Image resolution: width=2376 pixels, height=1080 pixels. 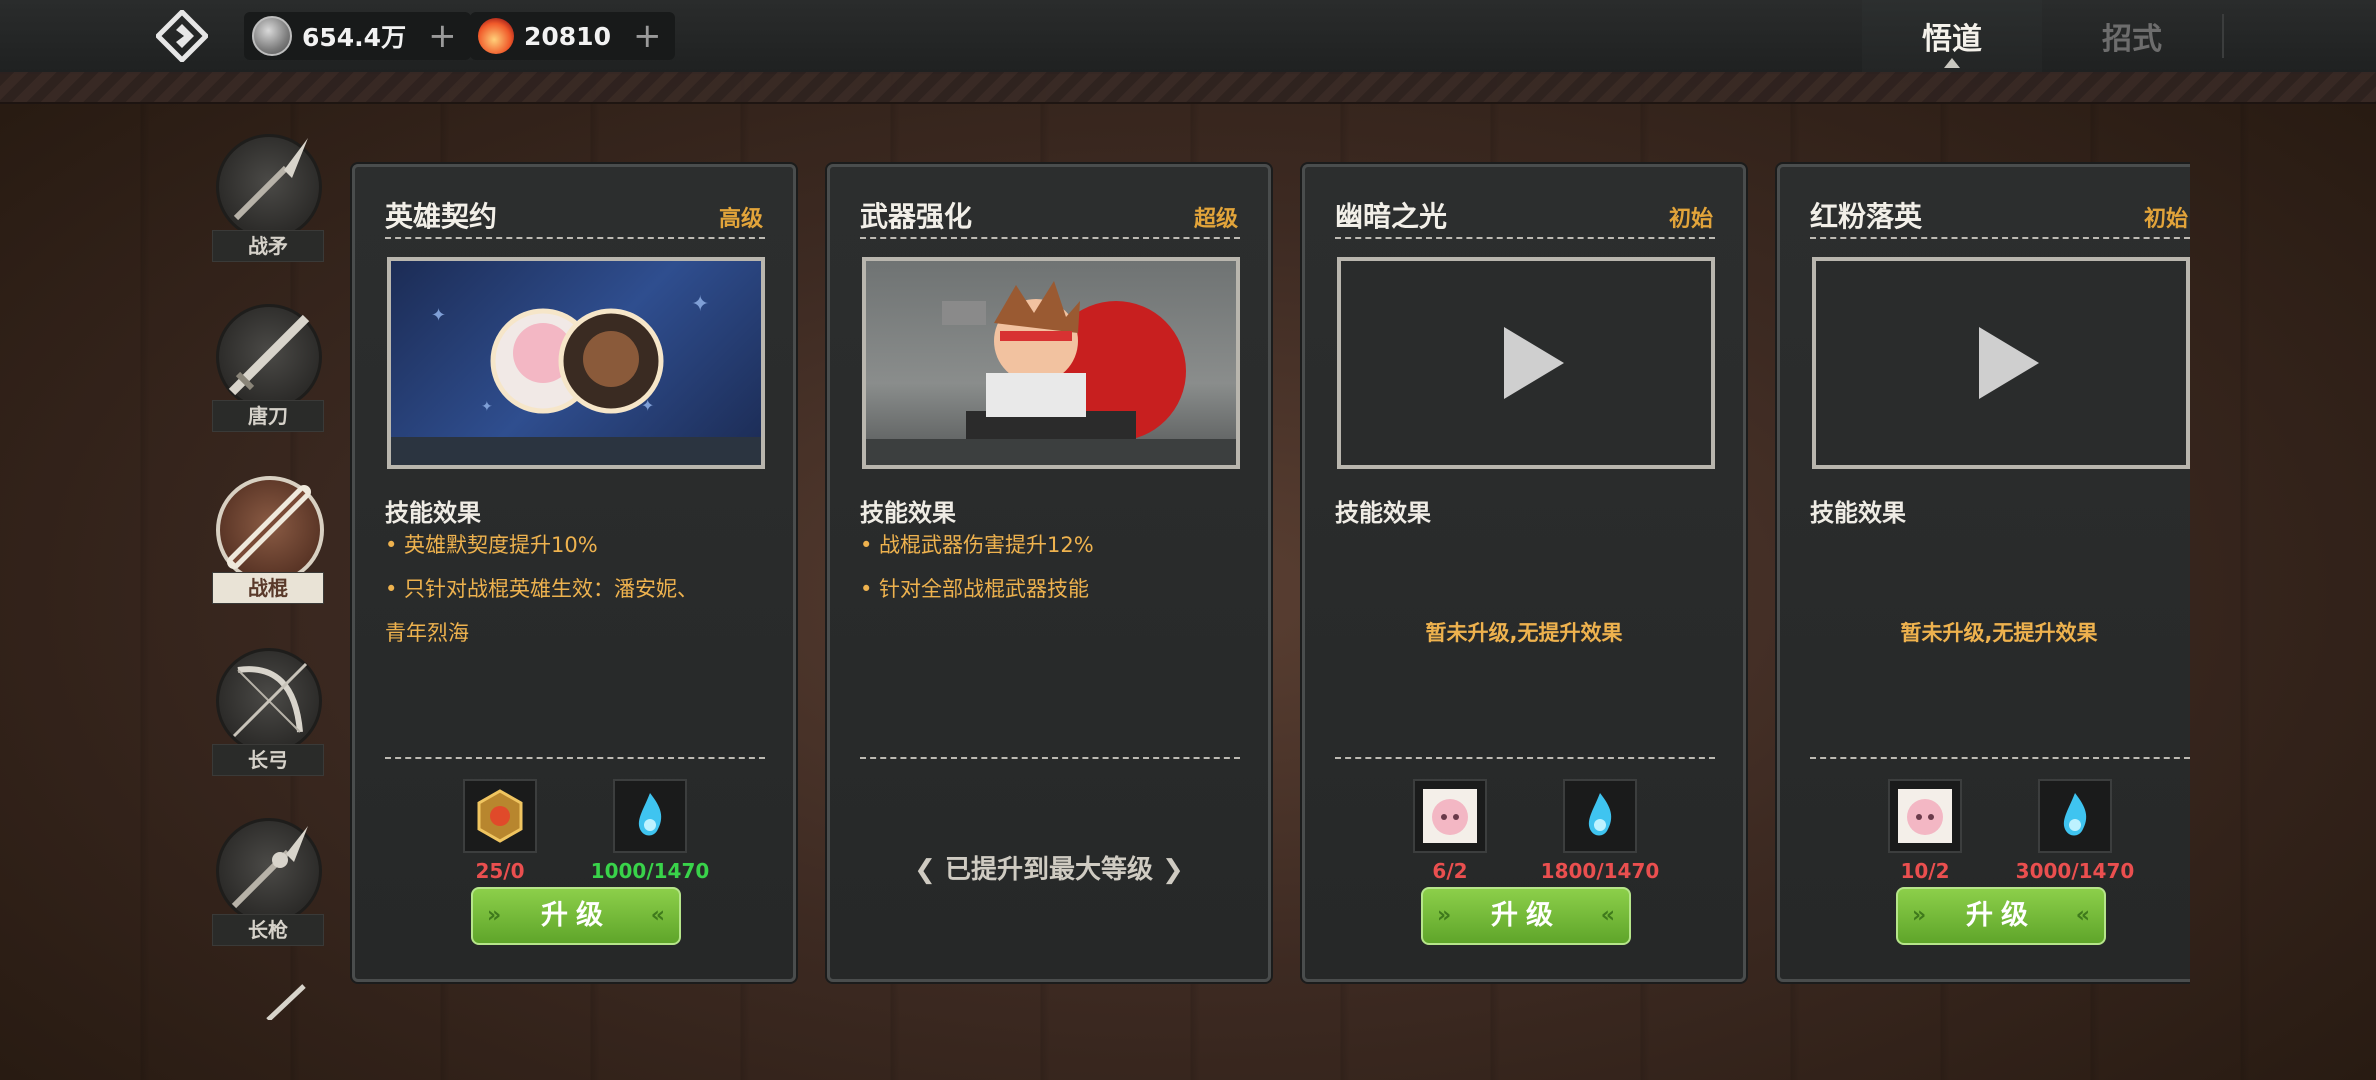 What do you see at coordinates (542, 589) in the screenshot?
I see `effect-line: • 只针对战棍英雄生效：潘安妮、` at bounding box center [542, 589].